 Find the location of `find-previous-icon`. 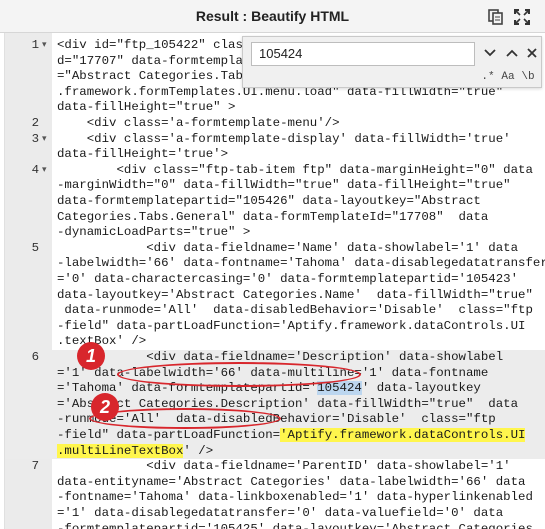

find-previous-icon is located at coordinates (512, 54).